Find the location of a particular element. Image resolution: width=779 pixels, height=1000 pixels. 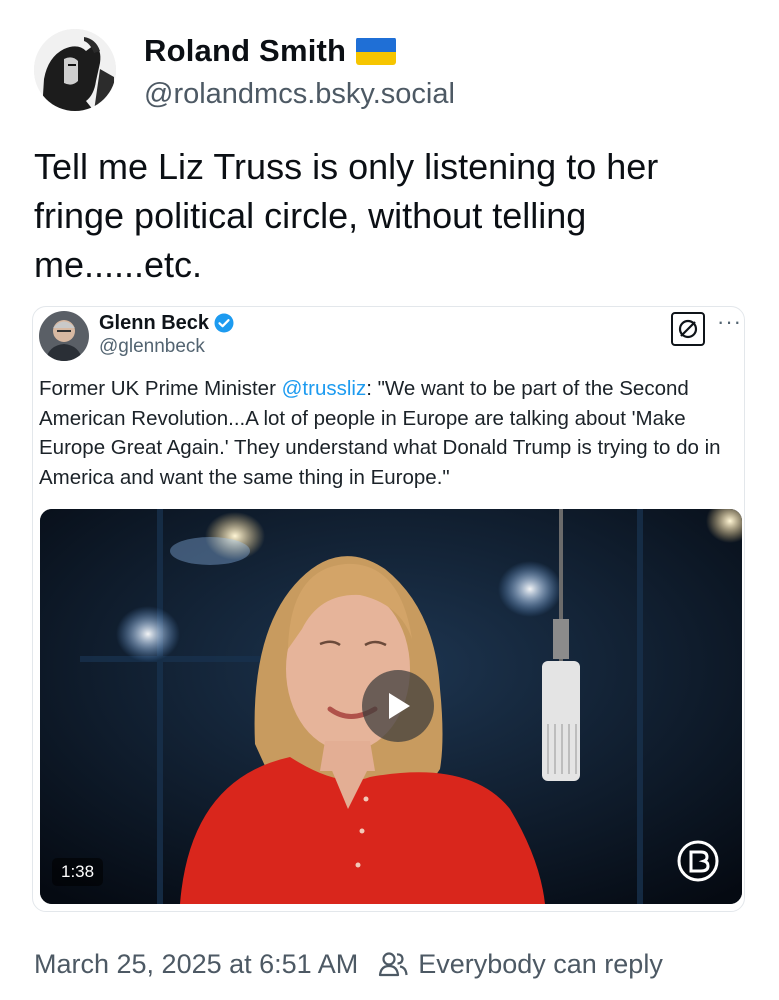

author-name-text: Roland Smith is located at coordinates (245, 50).